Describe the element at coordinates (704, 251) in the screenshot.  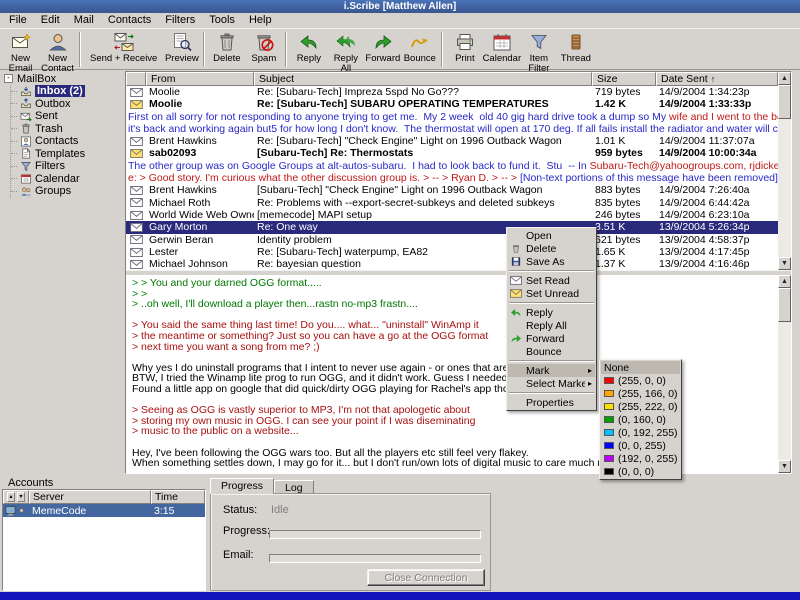
I see `message-date: 13/9/2004 4:17:45p` at that location.